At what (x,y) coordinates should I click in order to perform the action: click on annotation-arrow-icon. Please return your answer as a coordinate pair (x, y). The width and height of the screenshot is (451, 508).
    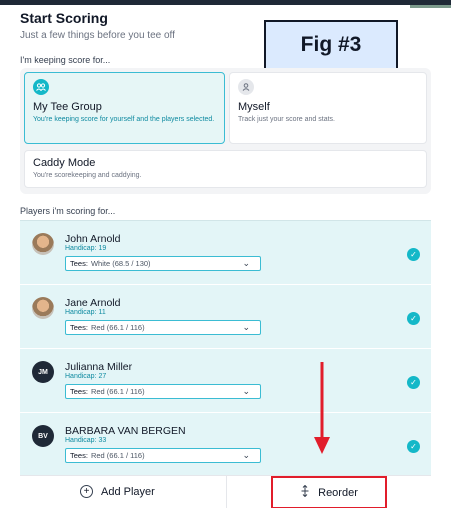
    Looking at the image, I should click on (322, 408).